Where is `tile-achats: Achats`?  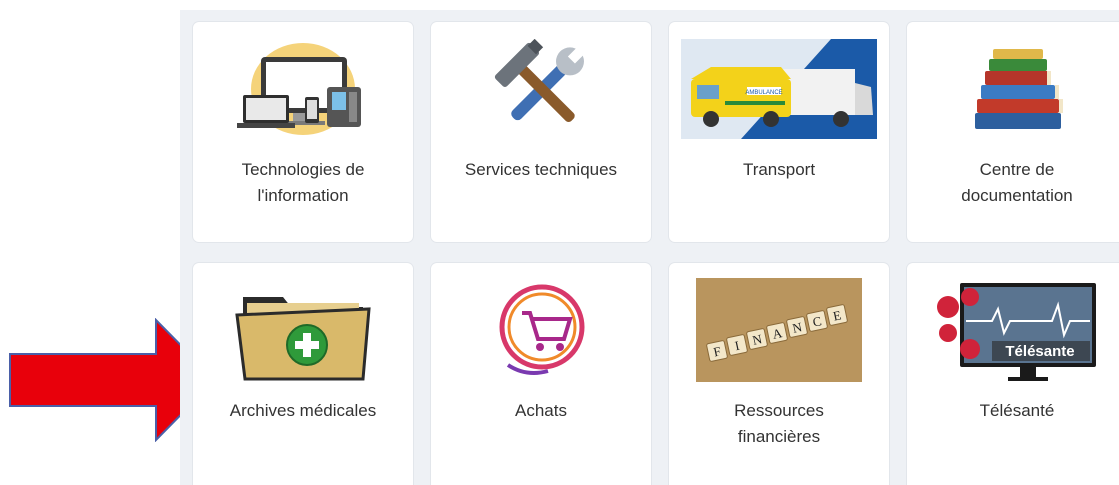 tile-achats: Achats is located at coordinates (541, 374).